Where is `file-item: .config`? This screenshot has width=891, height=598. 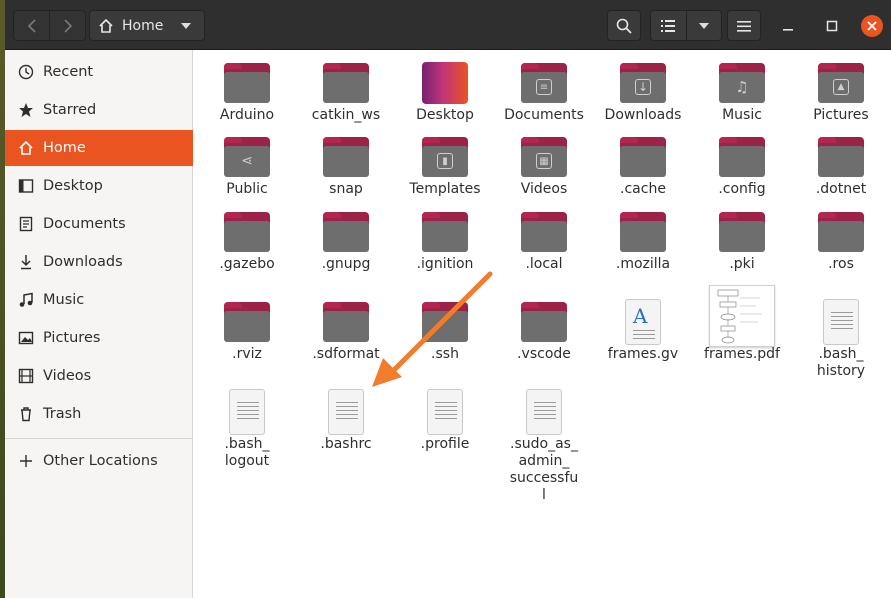
file-item: .config is located at coordinates (742, 166).